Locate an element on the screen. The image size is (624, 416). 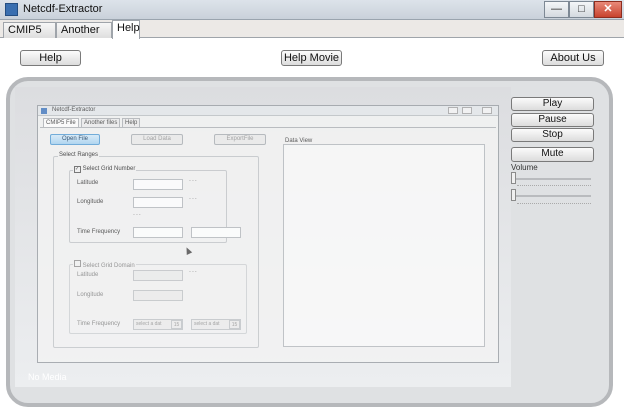
help-button: Help is located at coordinates (50, 58).